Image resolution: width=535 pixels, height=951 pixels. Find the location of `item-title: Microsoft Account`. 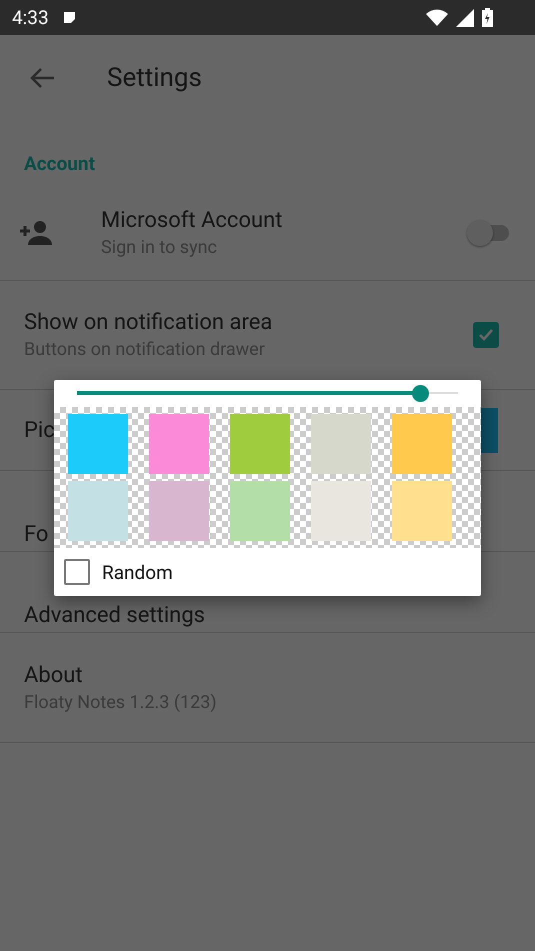

item-title: Microsoft Account is located at coordinates (192, 220).